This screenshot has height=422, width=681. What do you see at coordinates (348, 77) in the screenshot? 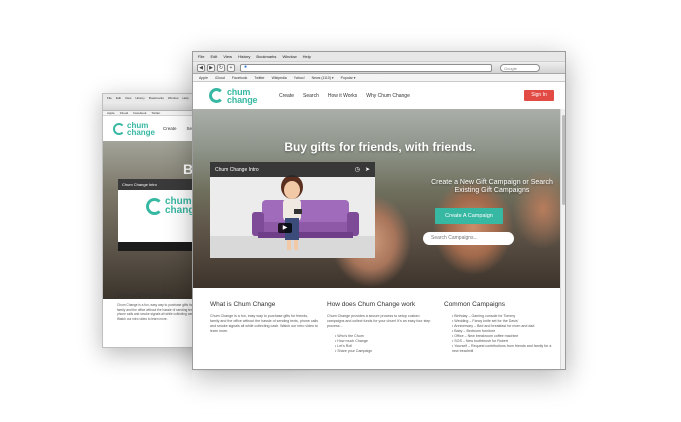
I see `bookmark-popular: Popular ▾` at bounding box center [348, 77].